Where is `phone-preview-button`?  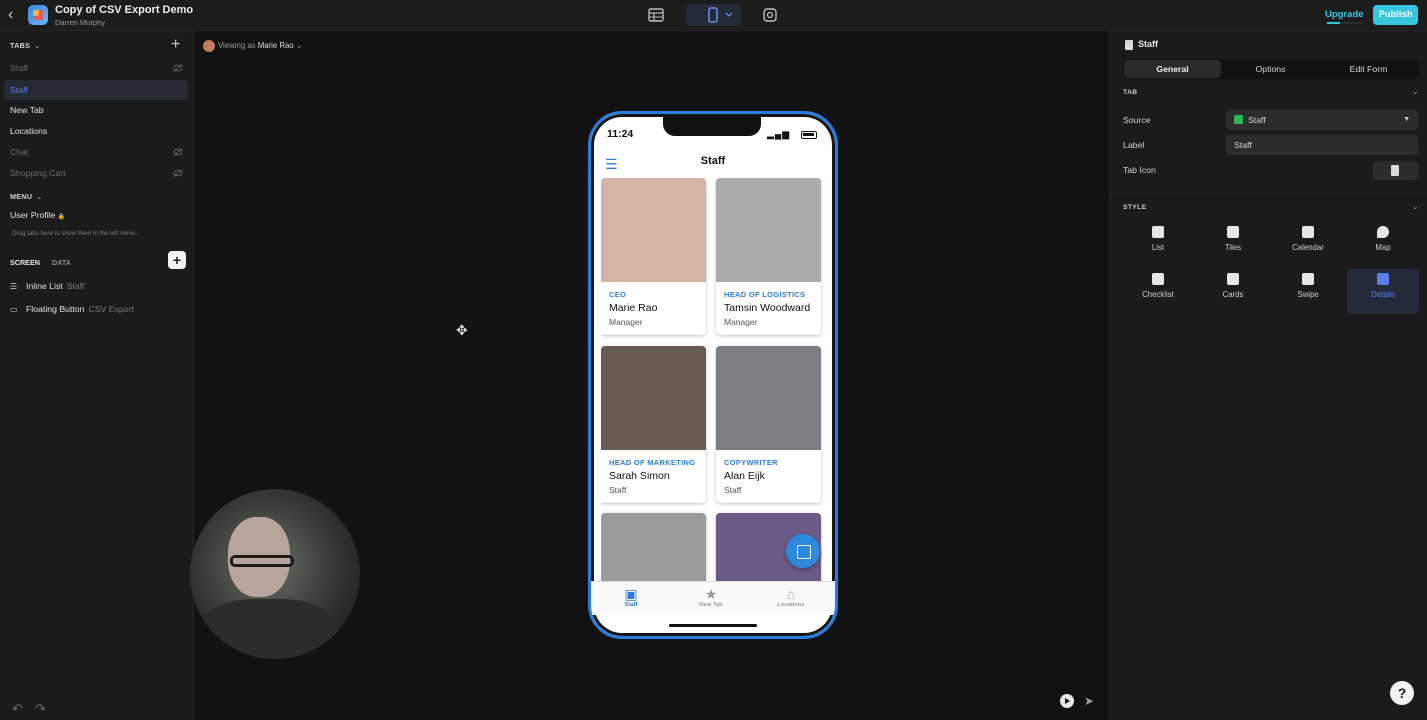 phone-preview-button is located at coordinates (713, 15).